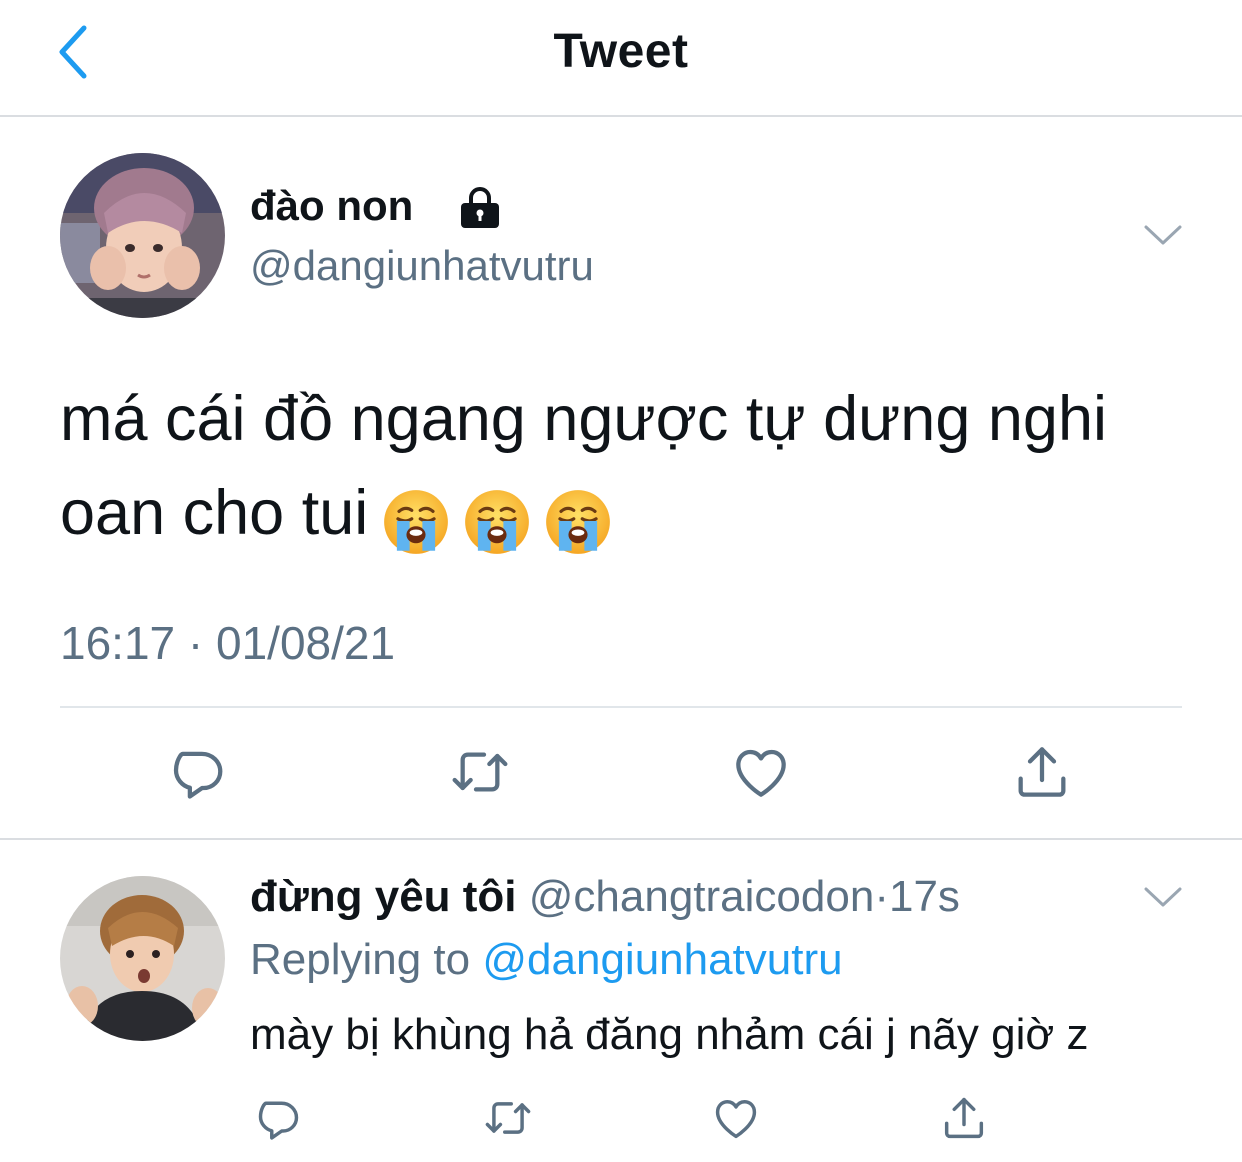  I want to click on tweet-text-line: oan cho tui, so click(625, 515).